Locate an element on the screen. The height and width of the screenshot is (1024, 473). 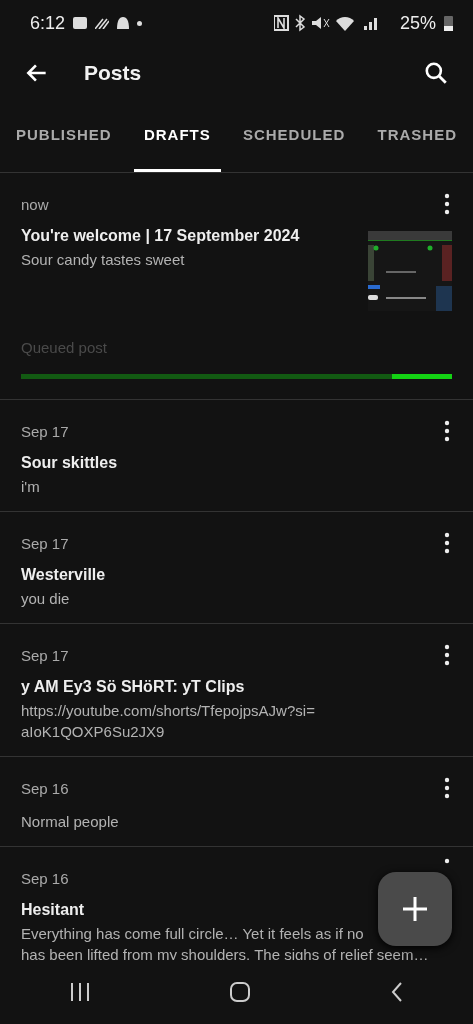
tab: PUBLISHED is located at coordinates (64, 136).